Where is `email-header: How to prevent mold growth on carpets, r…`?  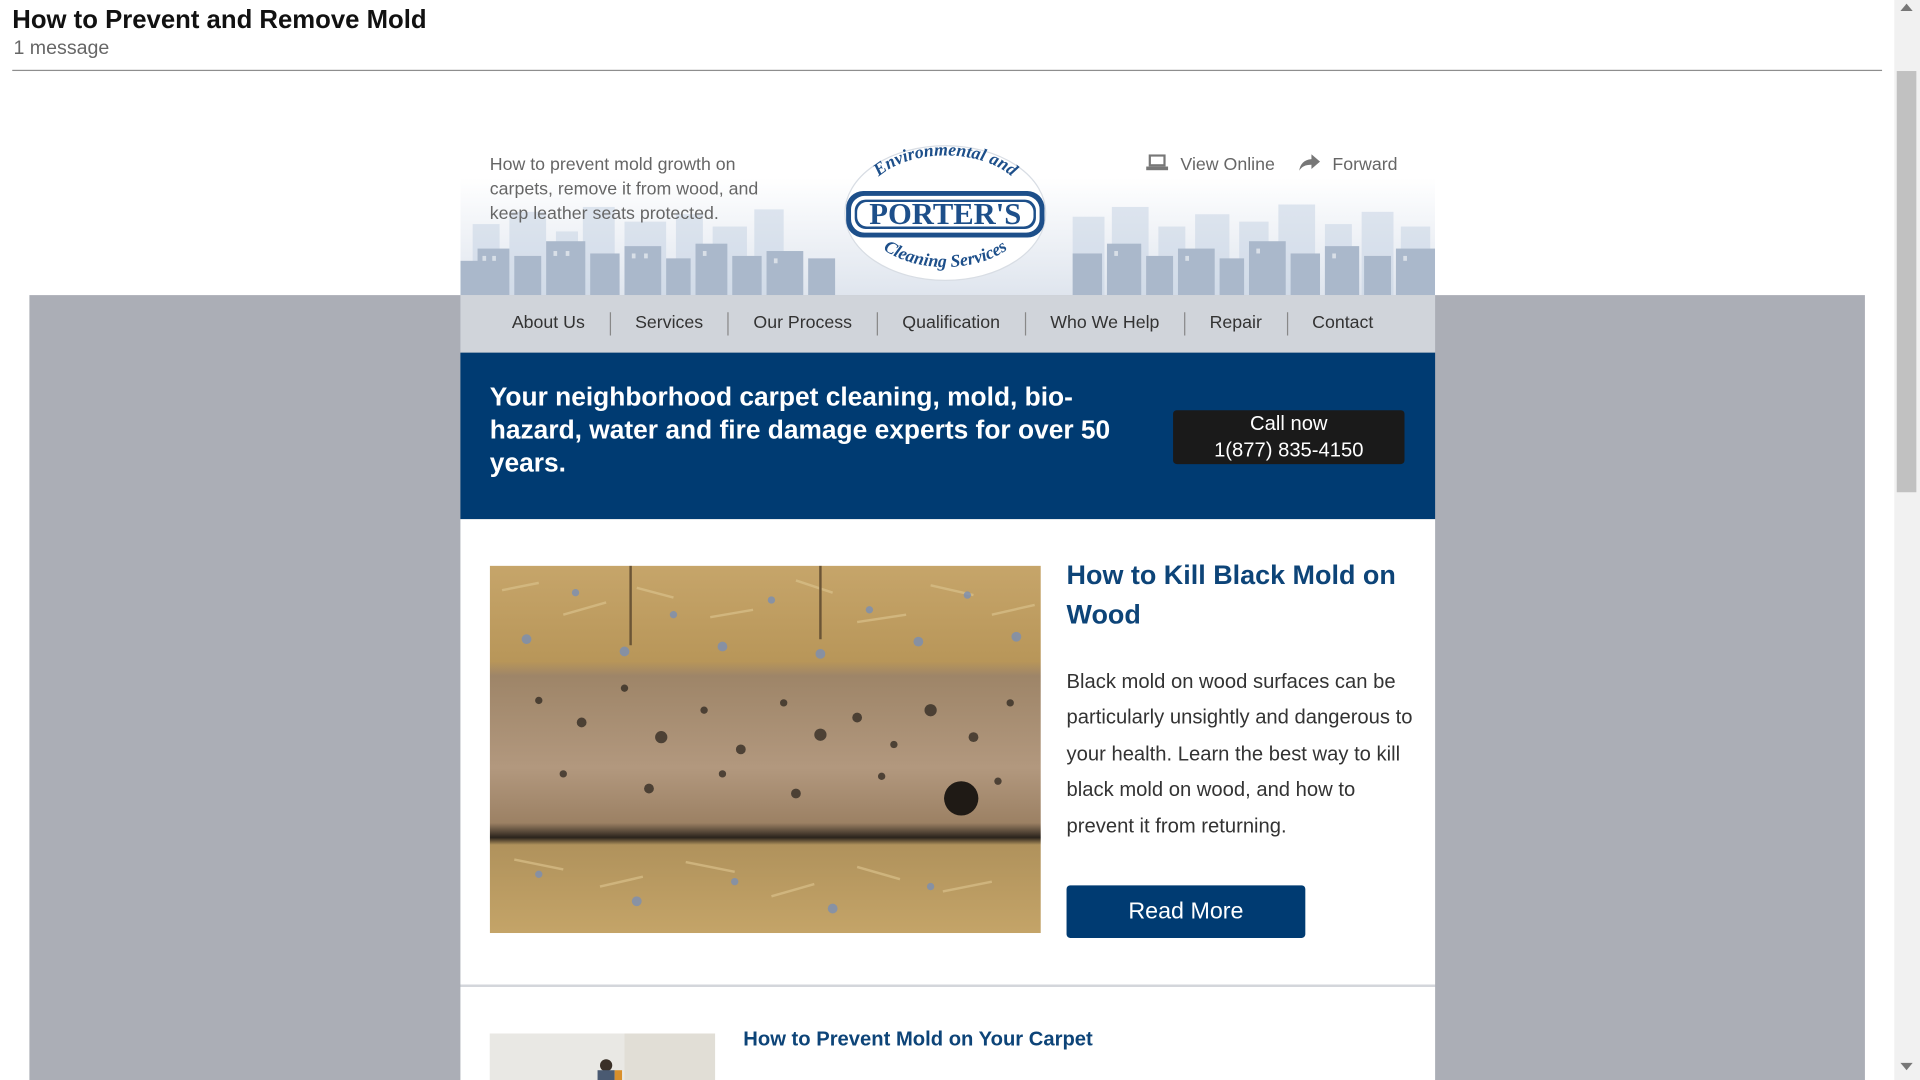 email-header: How to prevent mold growth on carpets, r… is located at coordinates (948, 209).